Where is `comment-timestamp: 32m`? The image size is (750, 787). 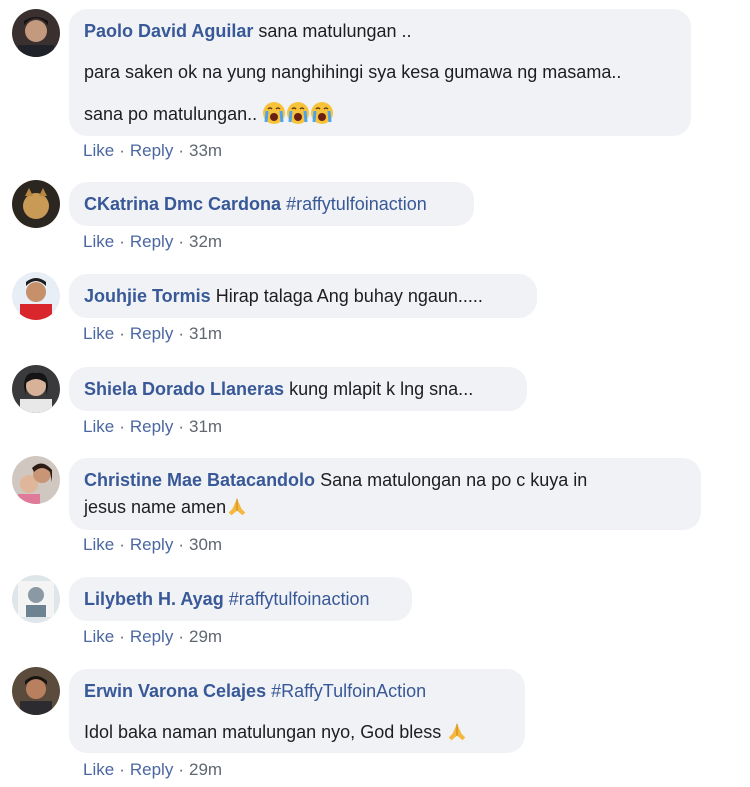
comment-timestamp: 32m is located at coordinates (205, 241).